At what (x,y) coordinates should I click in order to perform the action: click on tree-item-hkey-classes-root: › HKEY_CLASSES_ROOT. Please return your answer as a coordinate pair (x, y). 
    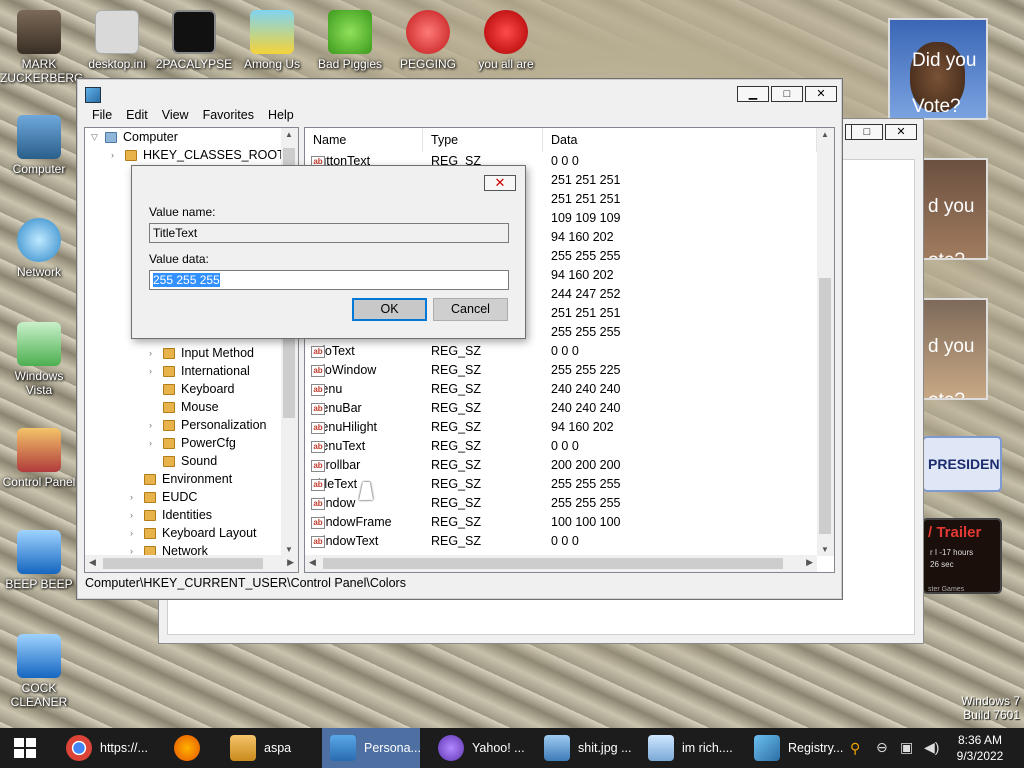
    Looking at the image, I should click on (198, 155).